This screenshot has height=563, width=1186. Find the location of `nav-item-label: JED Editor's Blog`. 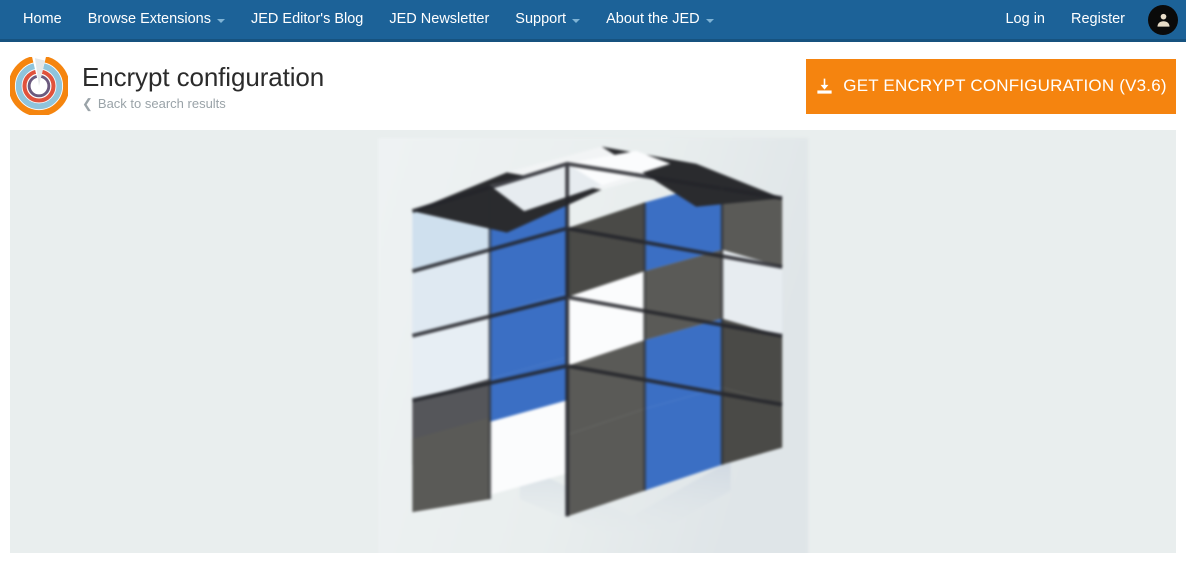

nav-item-label: JED Editor's Blog is located at coordinates (307, 19).